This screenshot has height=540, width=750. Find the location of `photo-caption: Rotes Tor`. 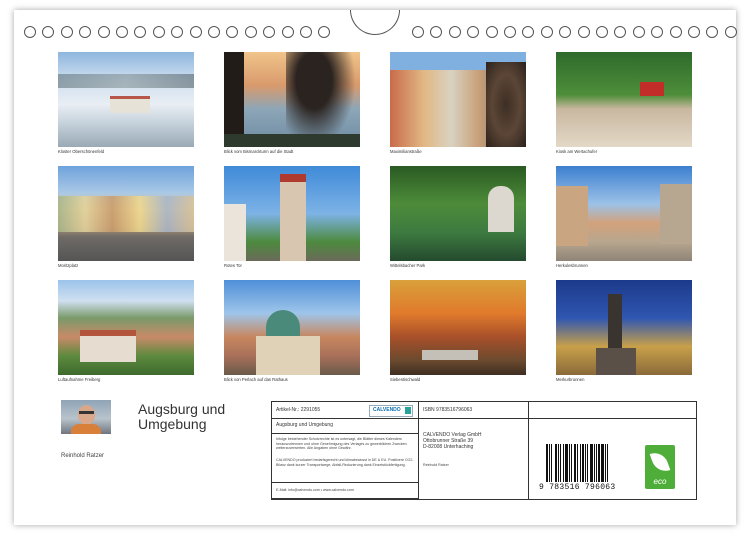

photo-caption: Rotes Tor is located at coordinates (233, 265).